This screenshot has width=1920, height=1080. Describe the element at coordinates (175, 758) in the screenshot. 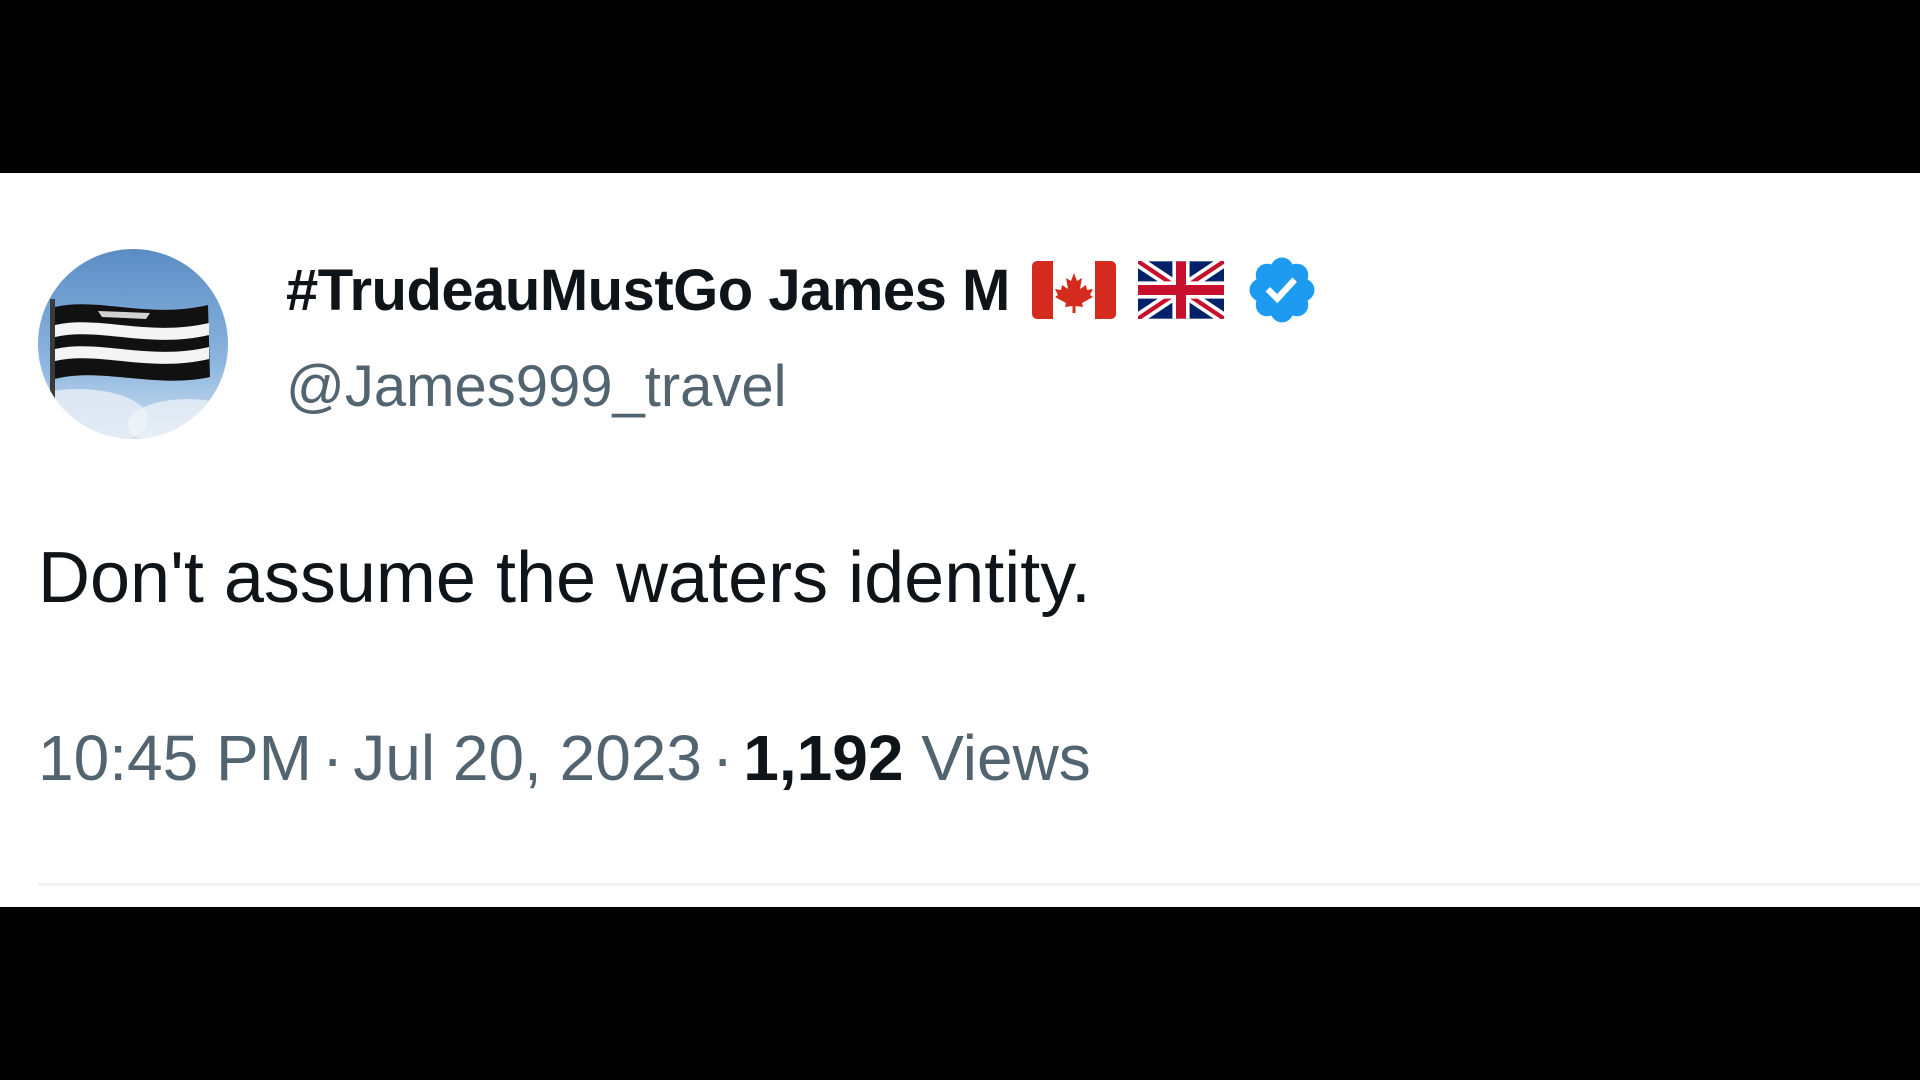

I see `tweet-time: 10:45 PM` at that location.